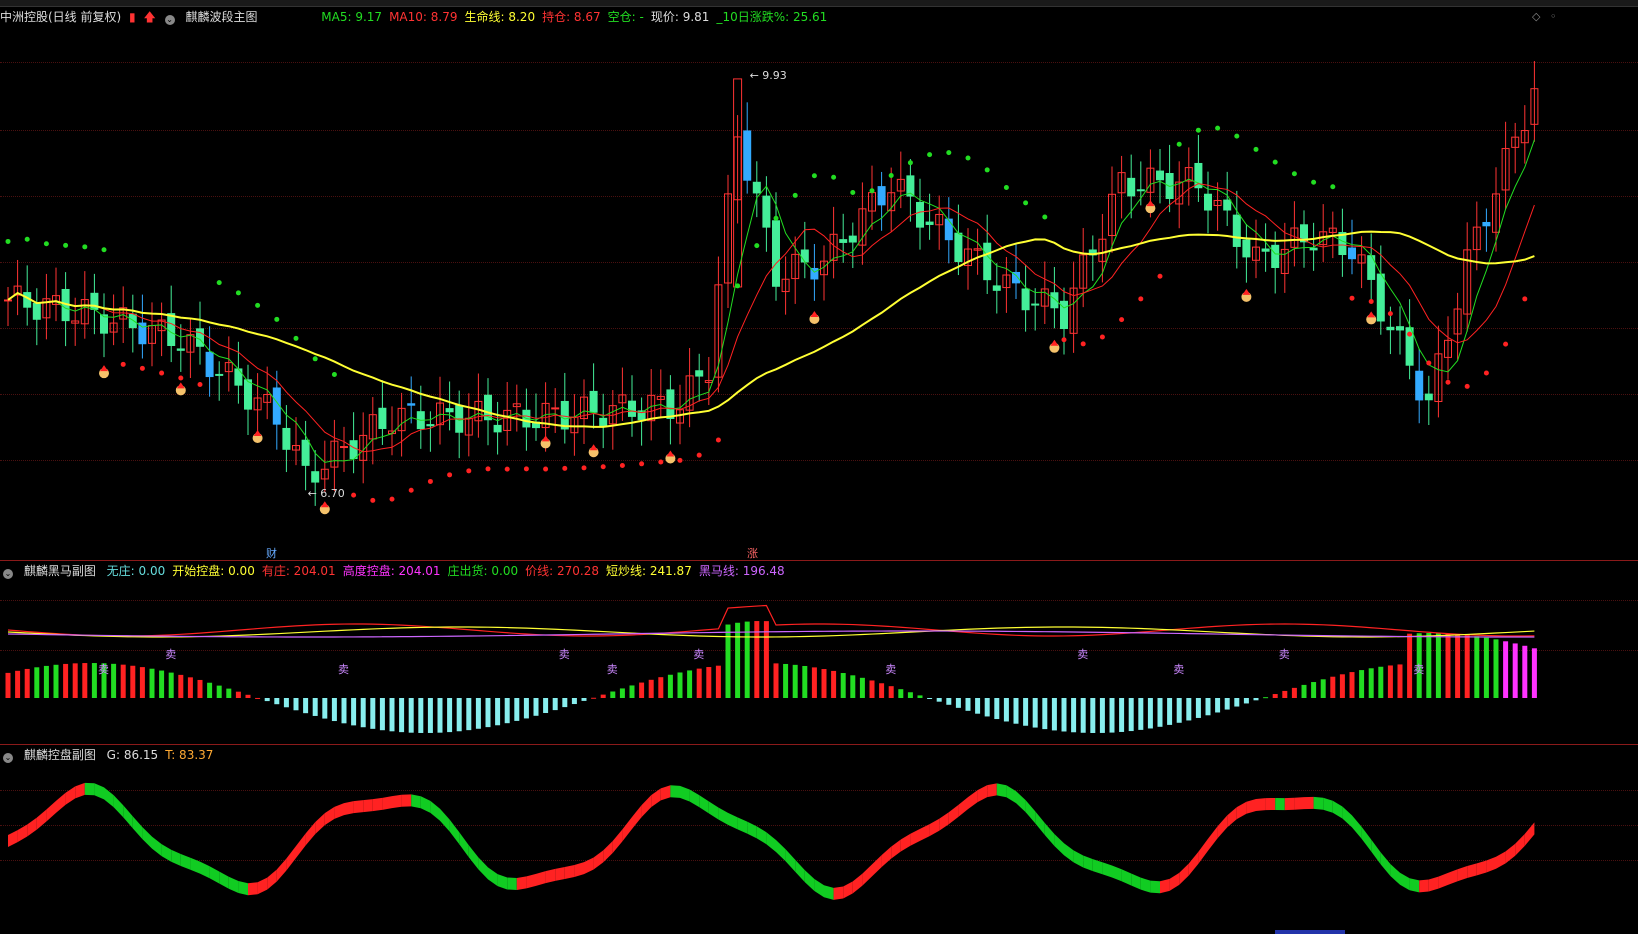 This screenshot has height=934, width=1638. Describe the element at coordinates (1310, 932) in the screenshot. I see `scroll-indicator` at that location.